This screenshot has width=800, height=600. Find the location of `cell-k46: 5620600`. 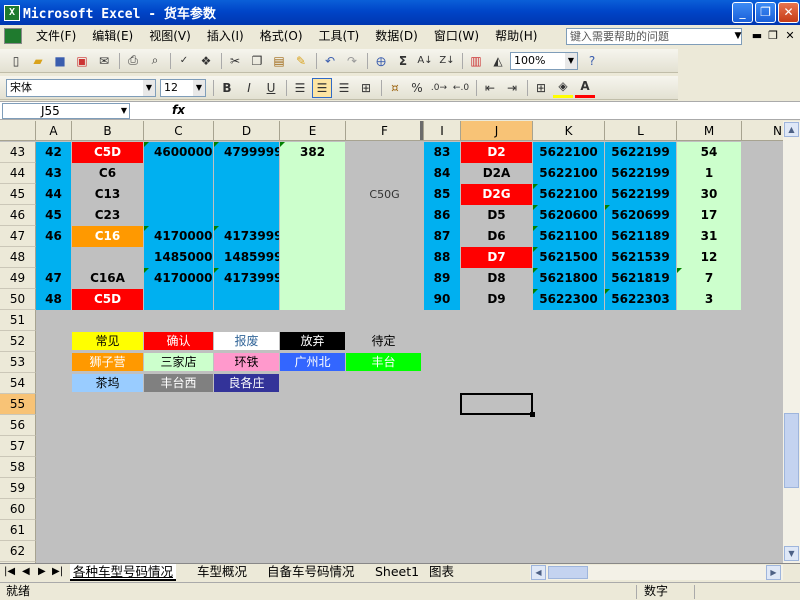

cell-k46: 5620600 is located at coordinates (568, 215).